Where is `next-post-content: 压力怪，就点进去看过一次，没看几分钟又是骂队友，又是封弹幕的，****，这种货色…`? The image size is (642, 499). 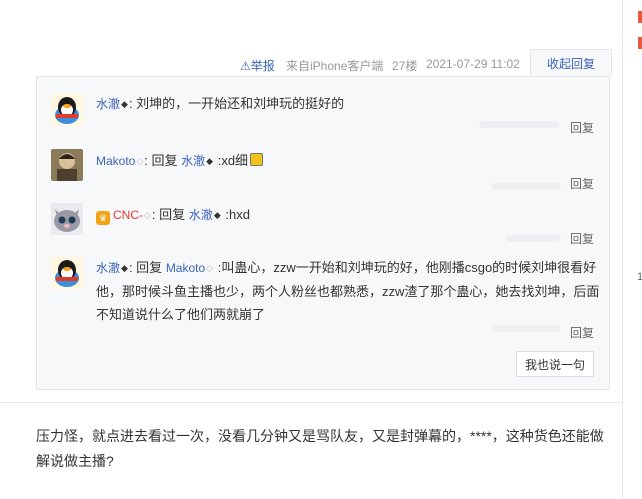
next-post-content: 压力怪，就点进去看过一次，没看几分钟又是骂队友，又是封弹幕的，****，这种货色… is located at coordinates (320, 448).